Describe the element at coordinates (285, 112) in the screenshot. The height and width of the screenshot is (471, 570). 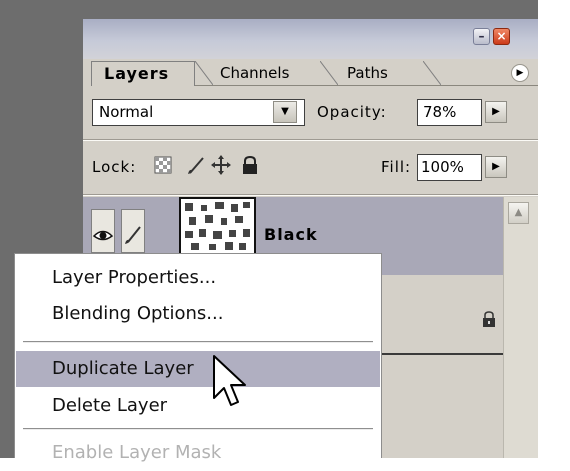
I see `chevron-down-icon: ▼` at that location.